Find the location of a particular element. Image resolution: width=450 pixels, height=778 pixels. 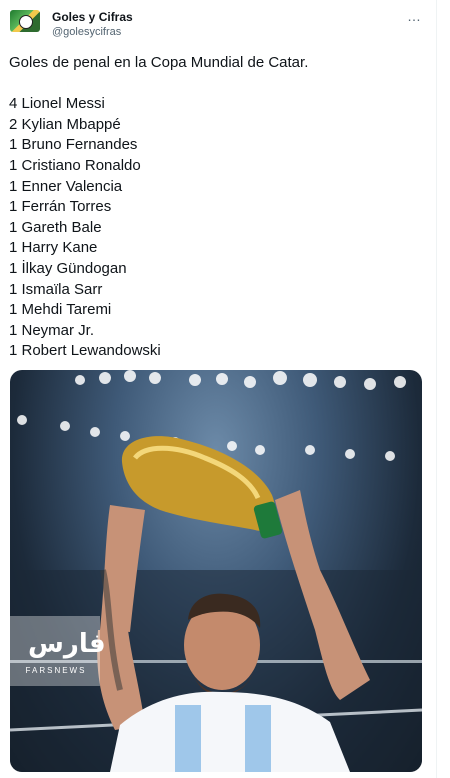

account-name: Goles y Cifras is located at coordinates (92, 17).